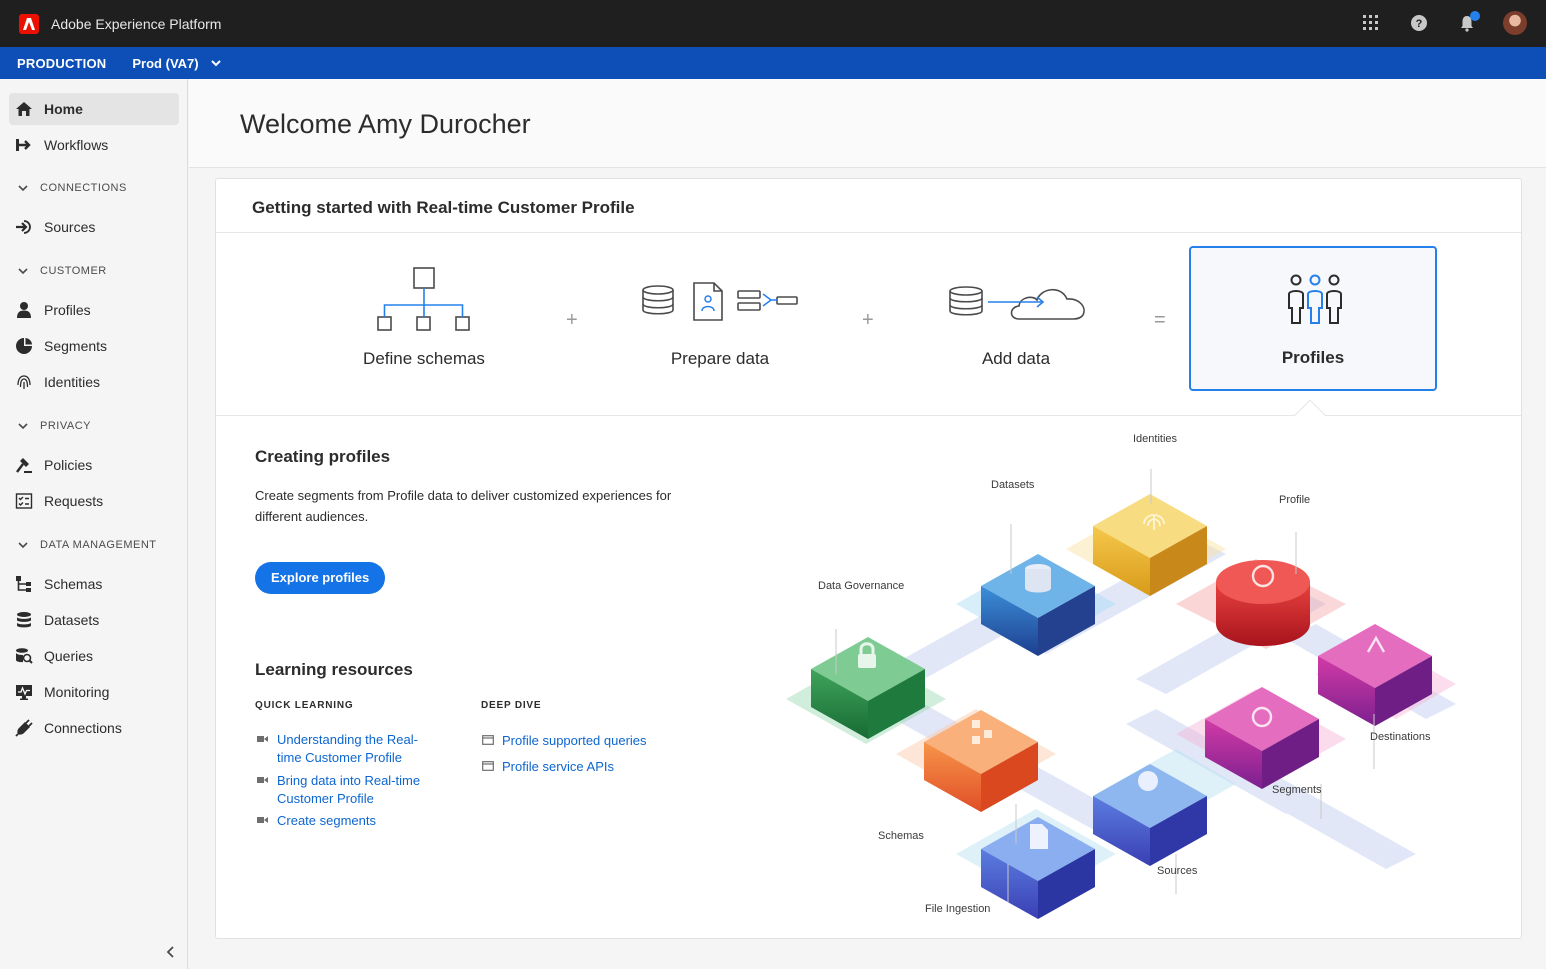  I want to click on link-text: Profile service APIs, so click(558, 767).